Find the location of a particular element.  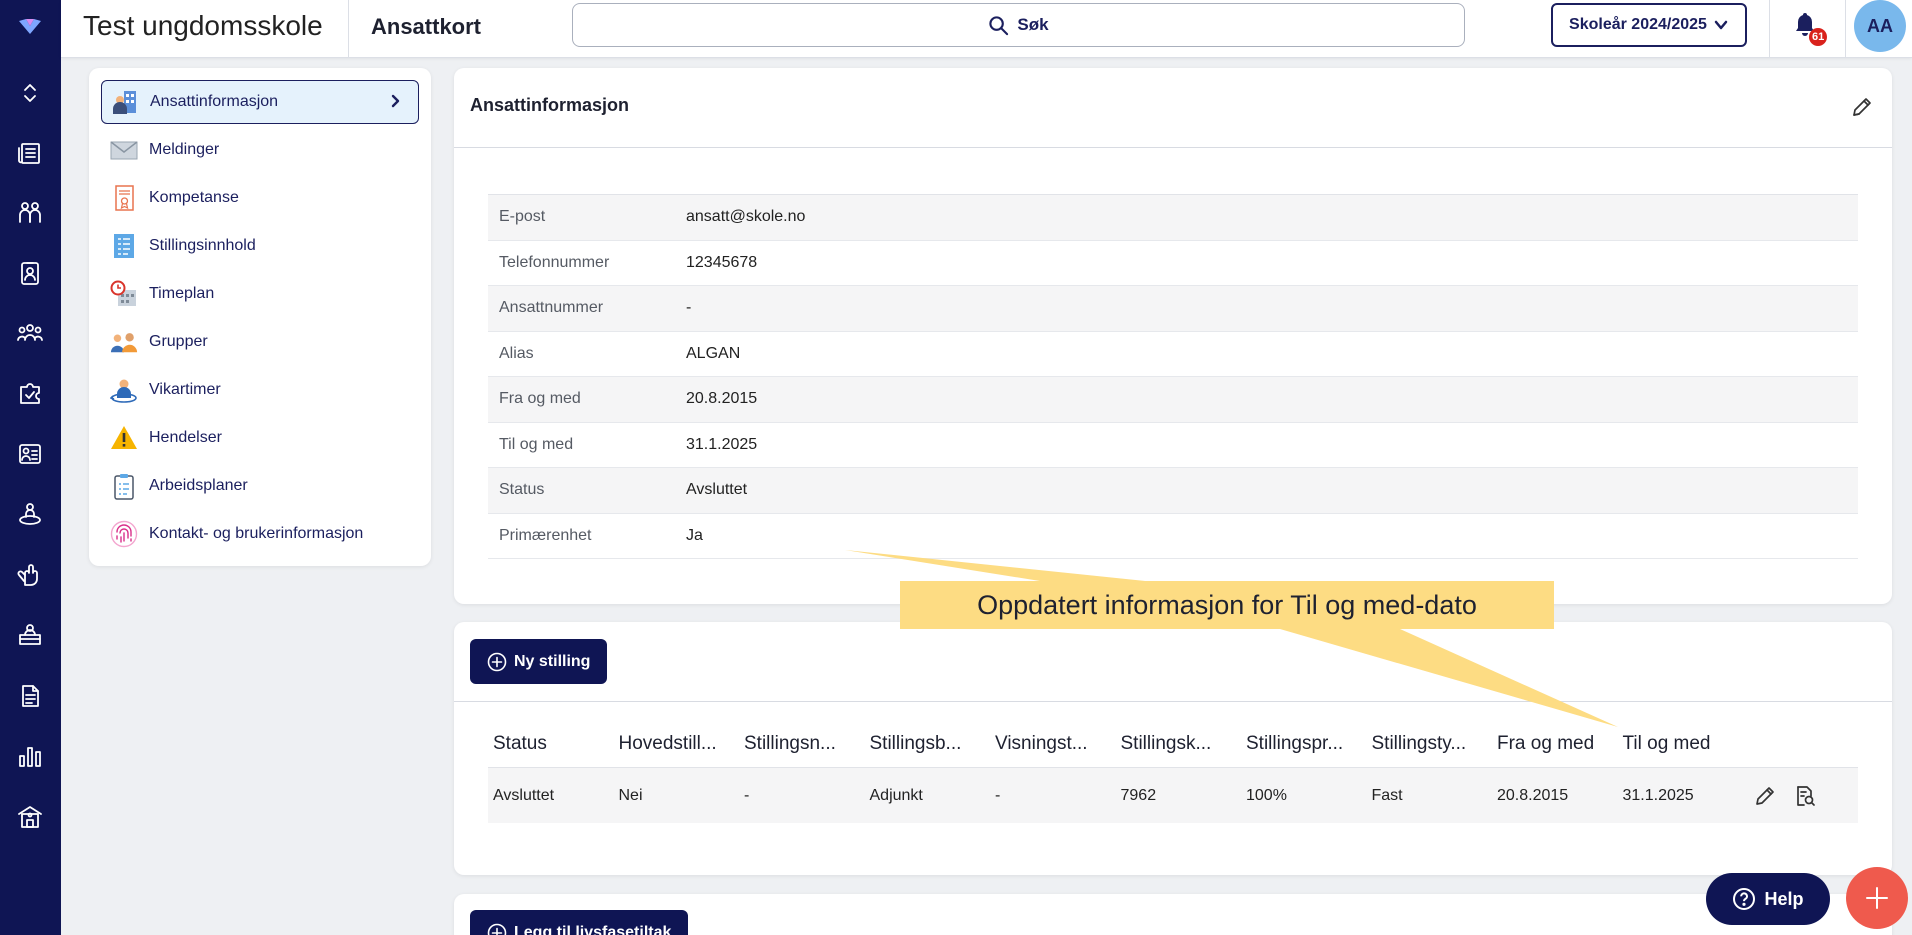

news-icon is located at coordinates (30, 153).